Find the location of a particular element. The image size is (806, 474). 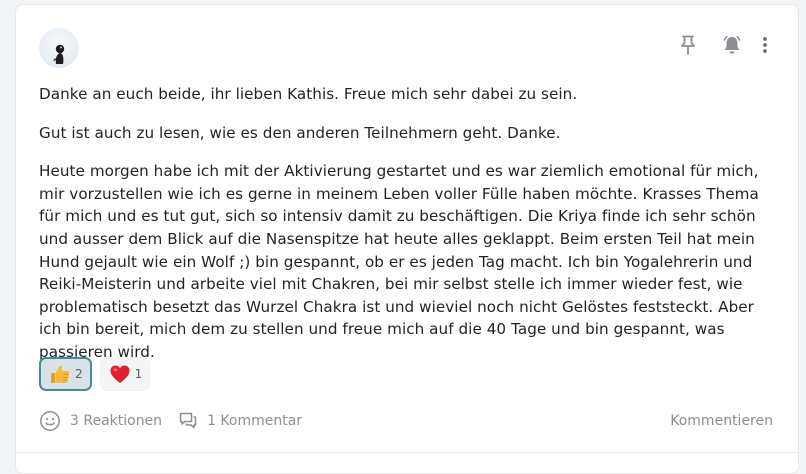

comment-button-label: Kommentieren is located at coordinates (721, 421).